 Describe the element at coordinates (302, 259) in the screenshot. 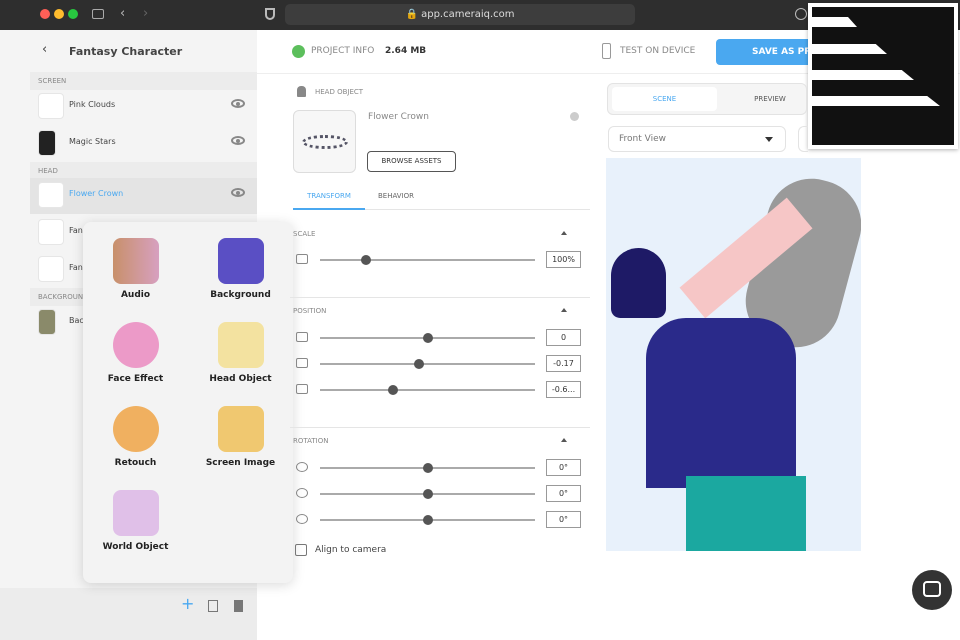

I see `scale-icon` at that location.